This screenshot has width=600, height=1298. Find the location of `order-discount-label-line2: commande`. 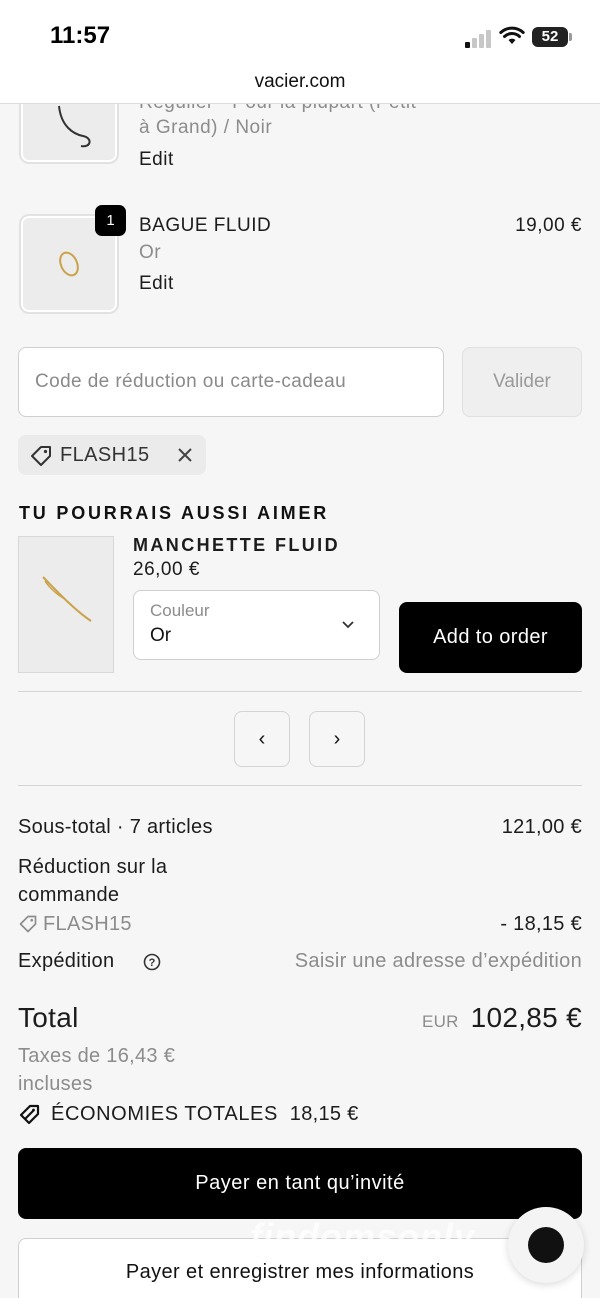

order-discount-label-line2: commande is located at coordinates (69, 895).